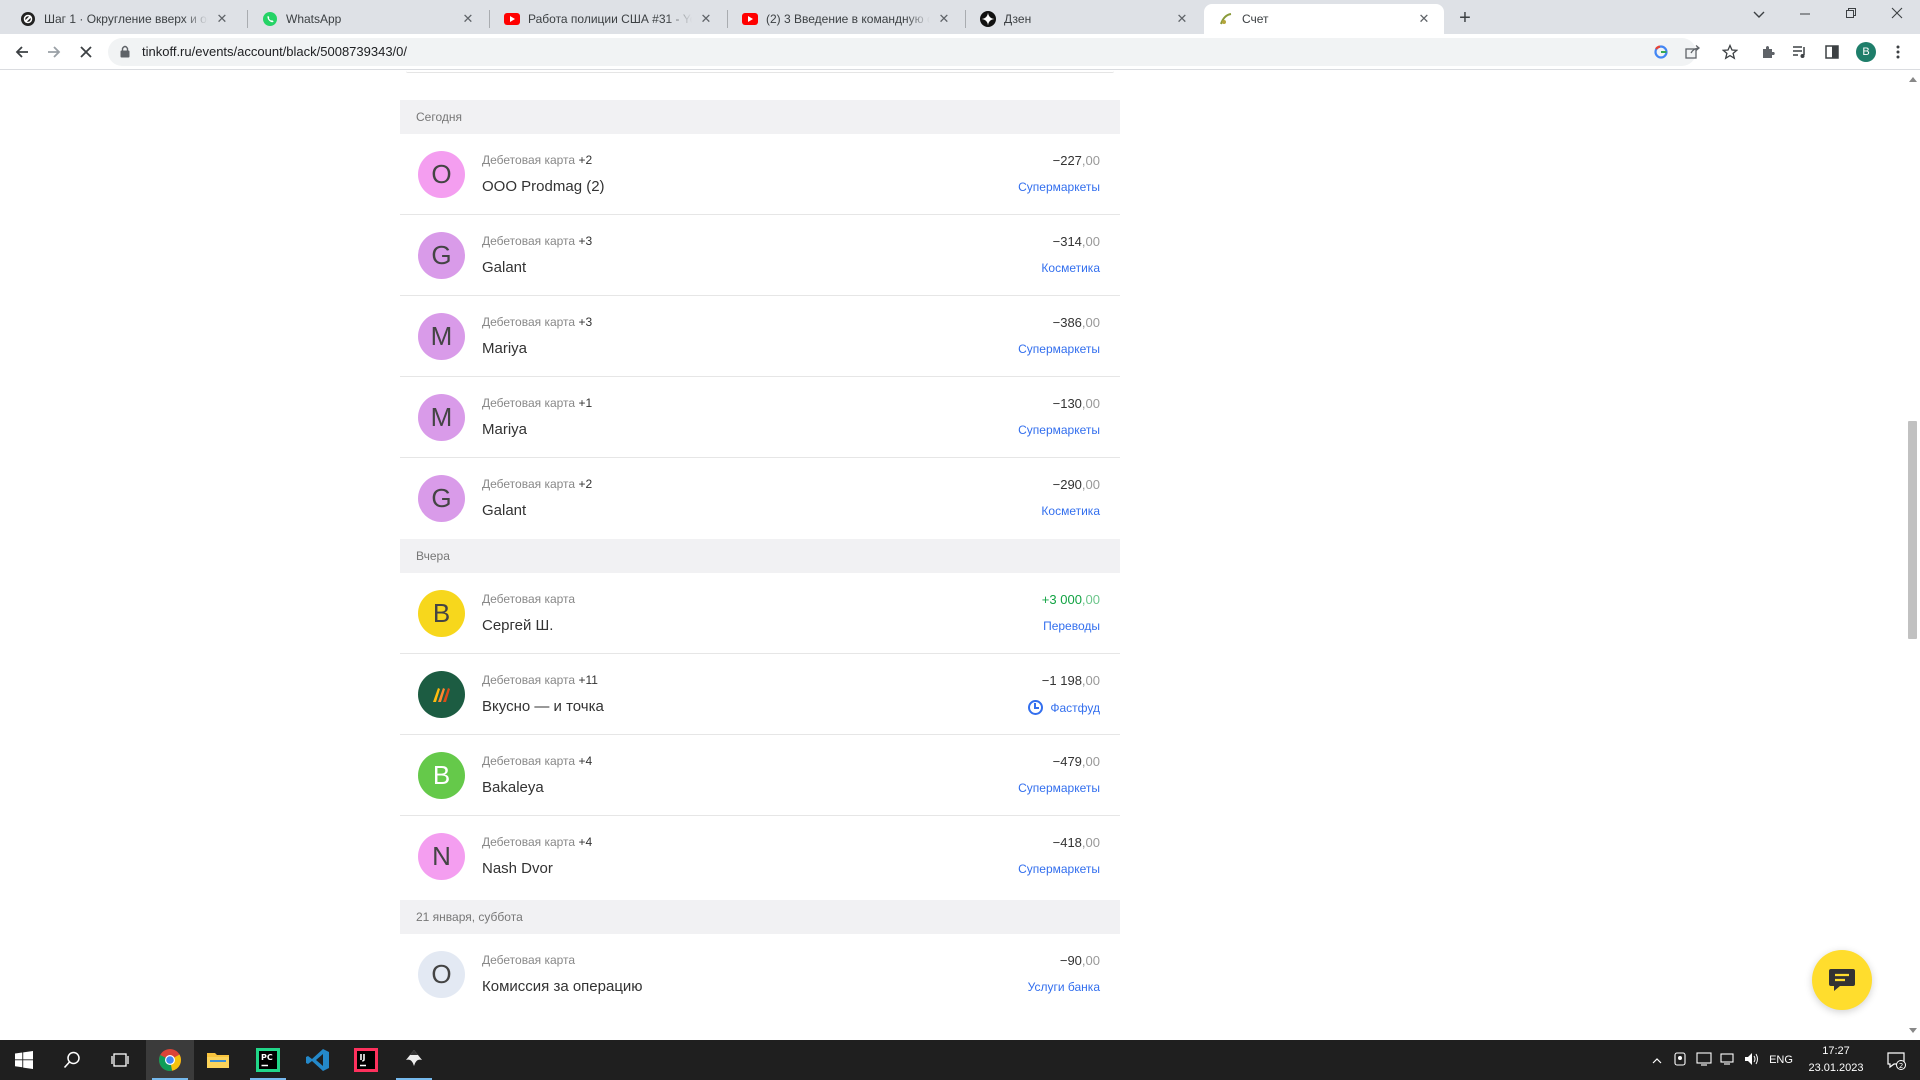 This screenshot has width=1920, height=1080. I want to click on forward-button, so click(54, 52).